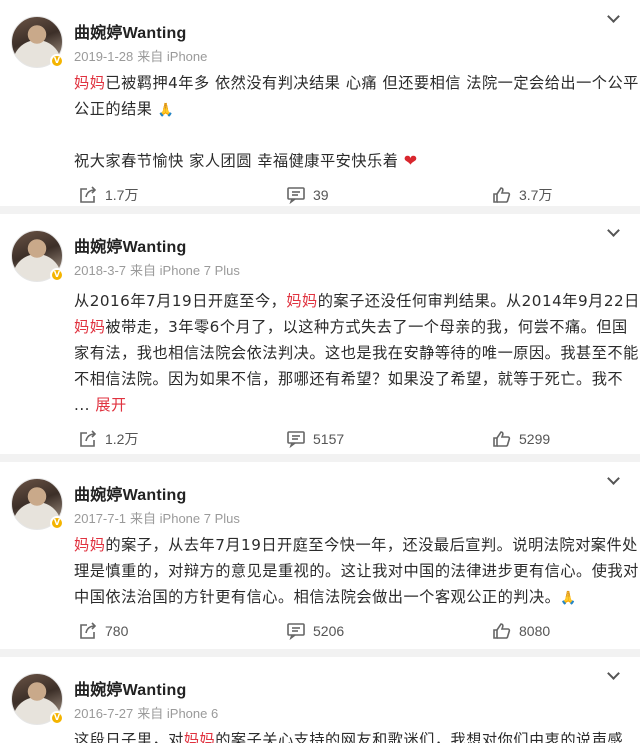  I want to click on post-body-line: 中国依法治国的方针更有信心。相信法院会做出一个客观公正的判决。🙏, so click(352, 597).